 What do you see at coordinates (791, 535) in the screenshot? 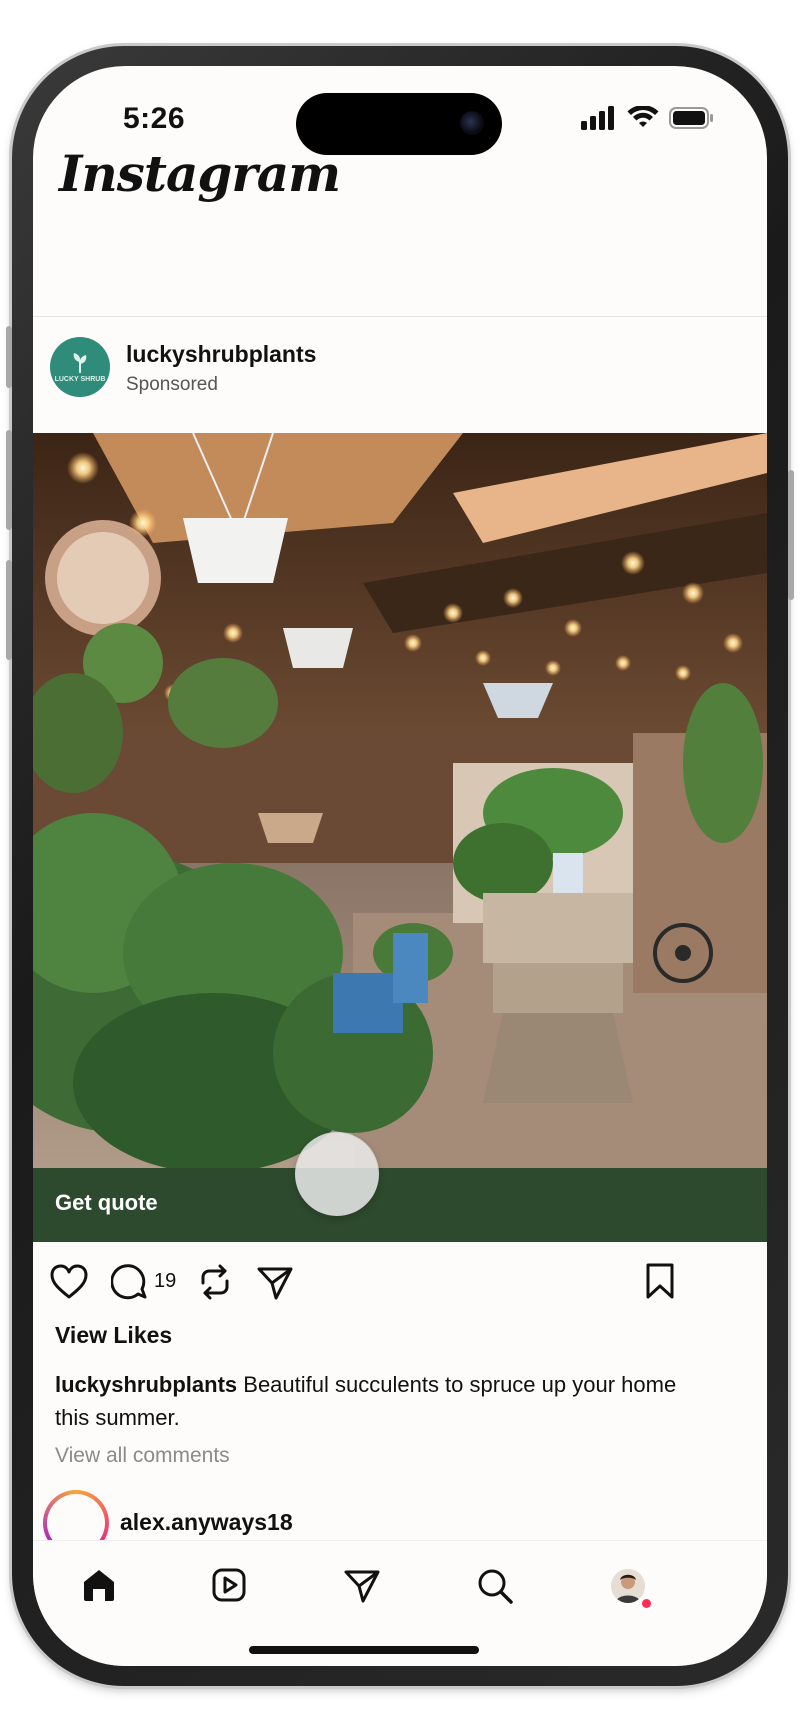
I see `power-button` at bounding box center [791, 535].